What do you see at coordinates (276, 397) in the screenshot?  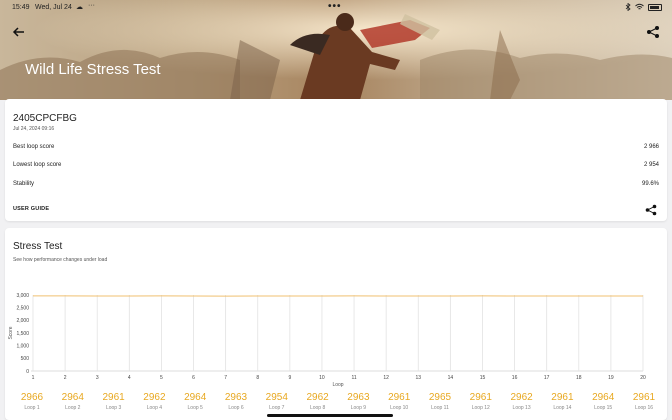 I see `loop-score-value: 2954` at bounding box center [276, 397].